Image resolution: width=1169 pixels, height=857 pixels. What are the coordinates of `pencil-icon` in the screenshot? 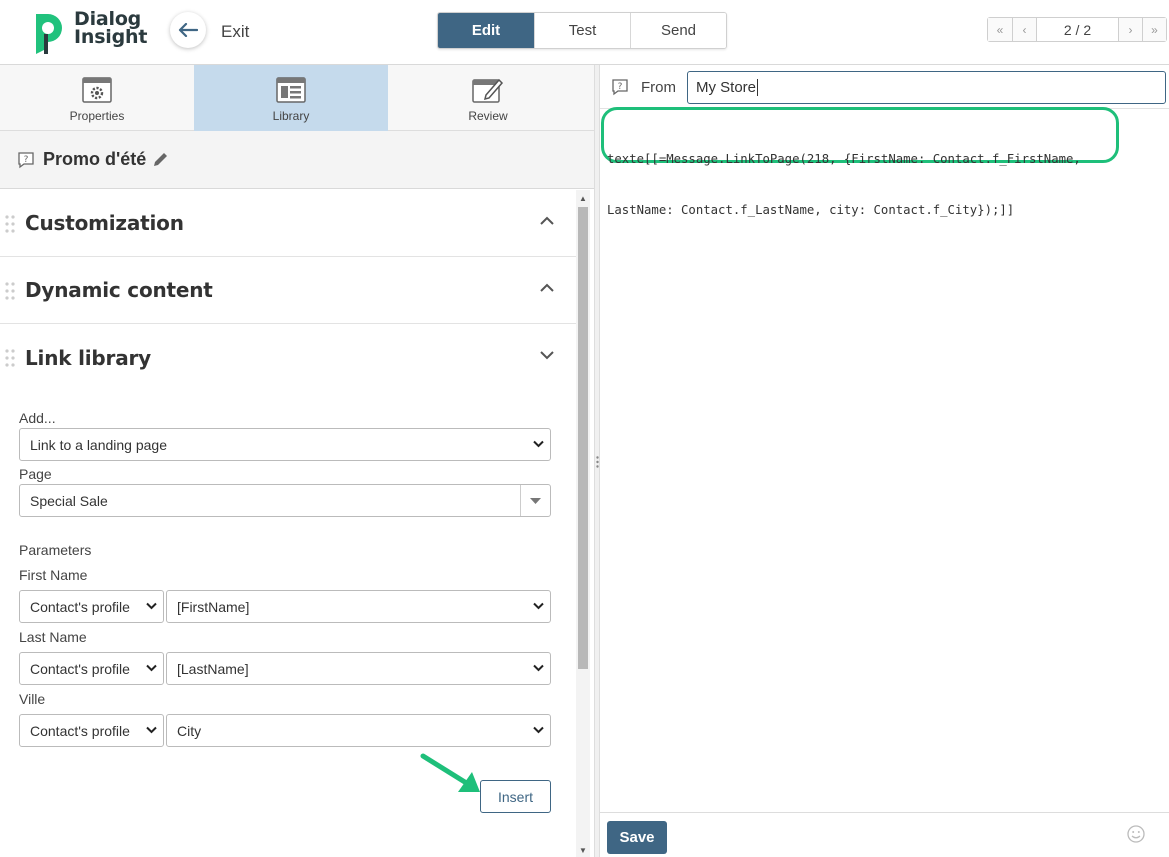 It's located at (160, 160).